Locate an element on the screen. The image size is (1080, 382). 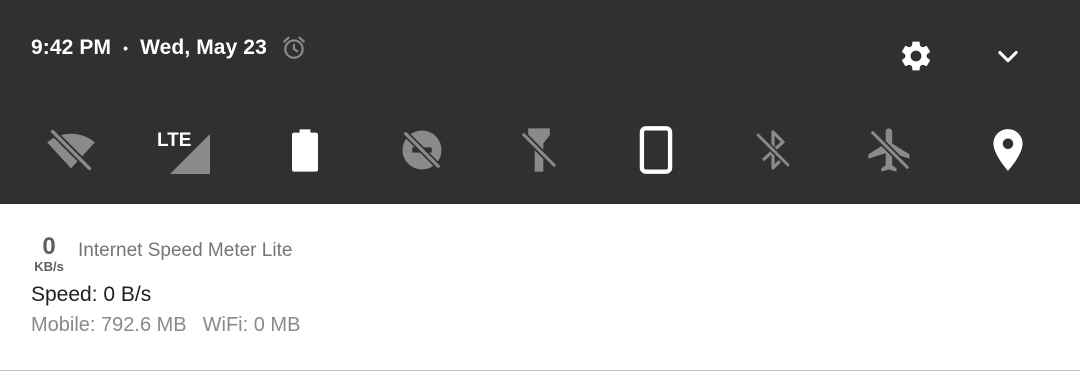
tile-mobile-data: LTE is located at coordinates (181, 150).